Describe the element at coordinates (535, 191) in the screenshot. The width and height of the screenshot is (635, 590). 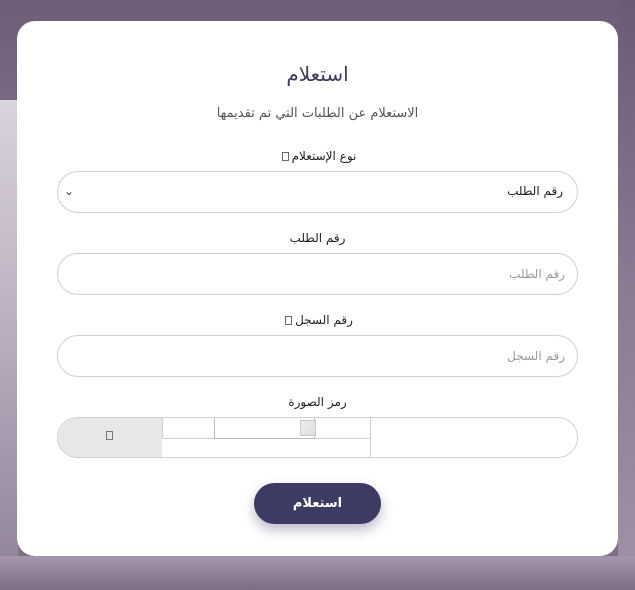
I see `inquiry-type-value: رقم الطلب` at that location.